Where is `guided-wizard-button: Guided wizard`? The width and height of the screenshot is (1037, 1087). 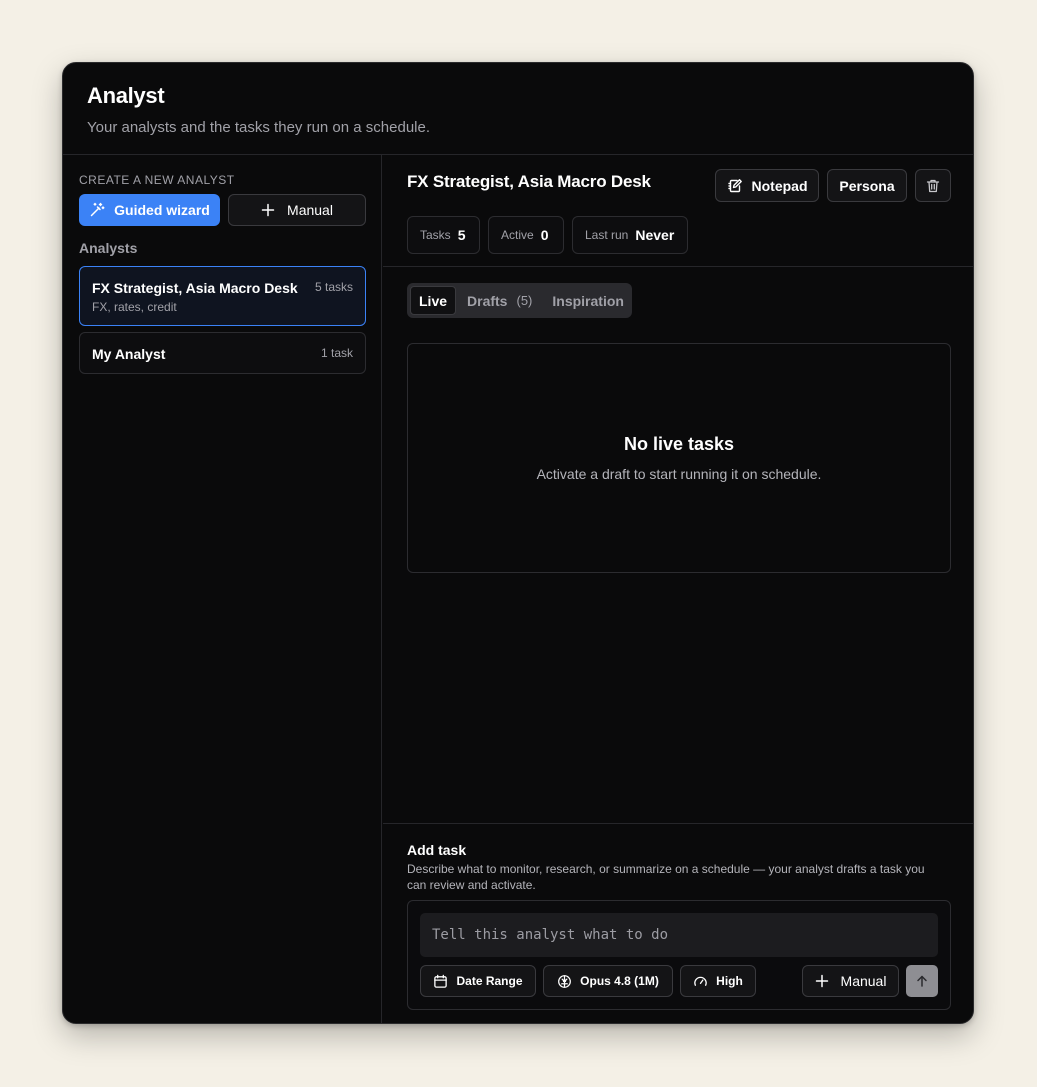 guided-wizard-button: Guided wizard is located at coordinates (149, 210).